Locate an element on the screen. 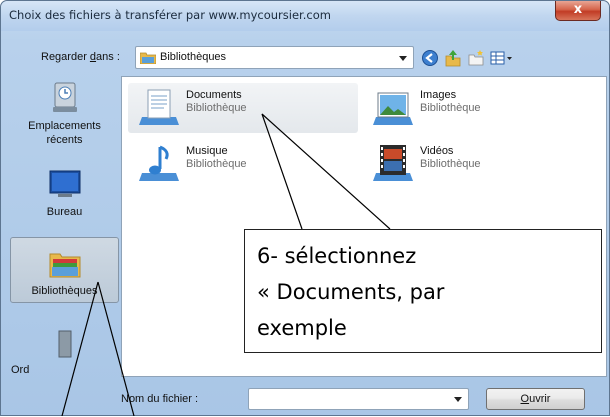  place-recent: Emplacements récents is located at coordinates (64, 114).